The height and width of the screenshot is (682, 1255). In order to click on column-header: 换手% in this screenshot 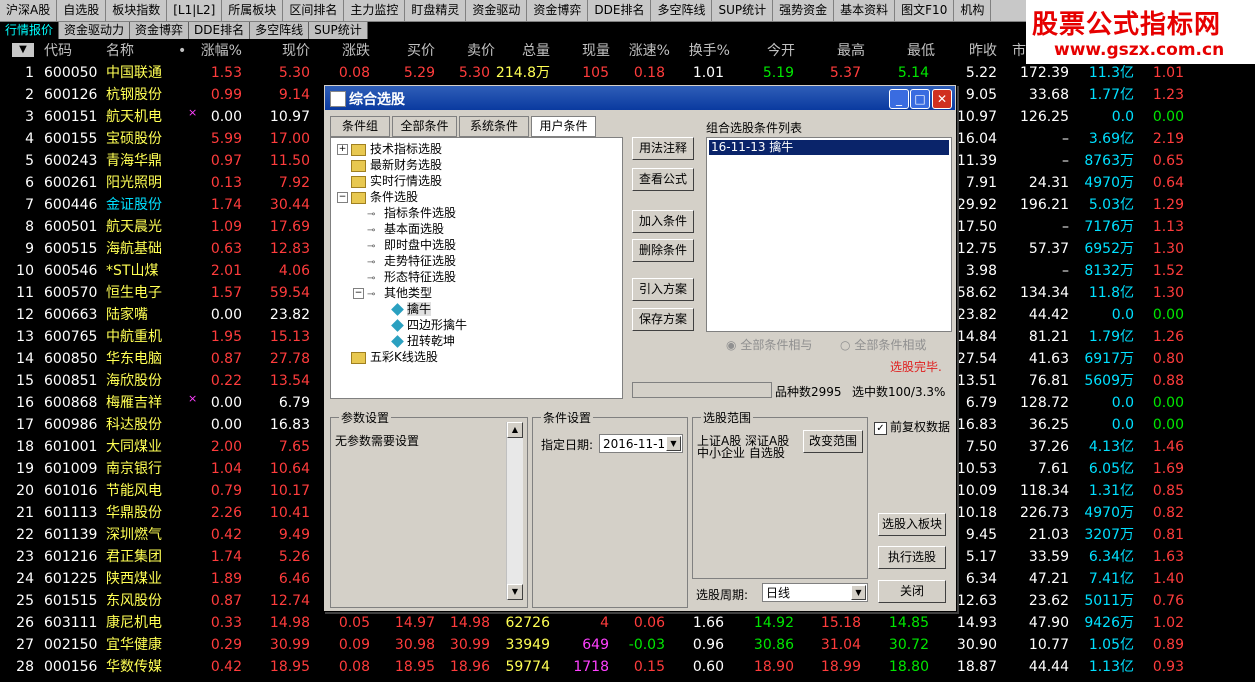, I will do `click(705, 51)`.